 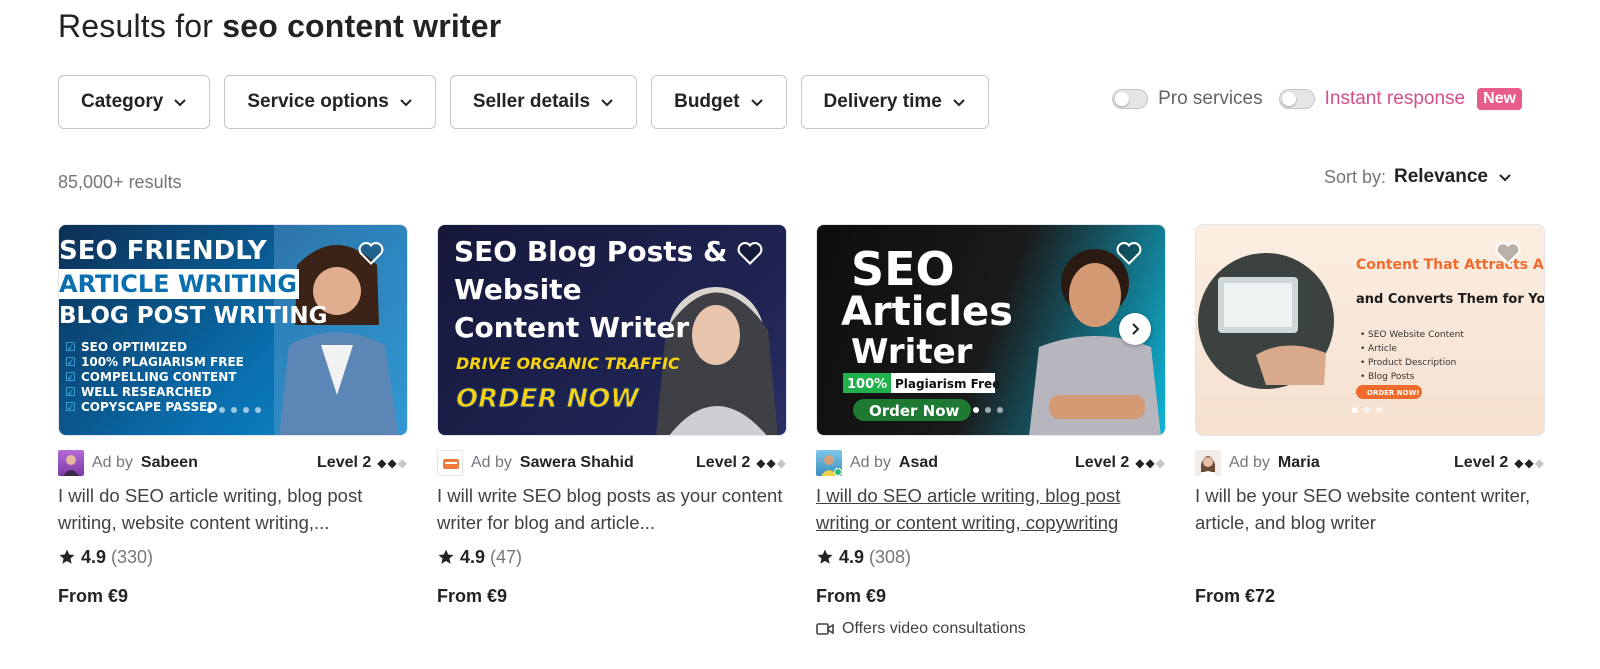 I want to click on toggle-bar: Pro services Instant response New, so click(x=1320, y=99).